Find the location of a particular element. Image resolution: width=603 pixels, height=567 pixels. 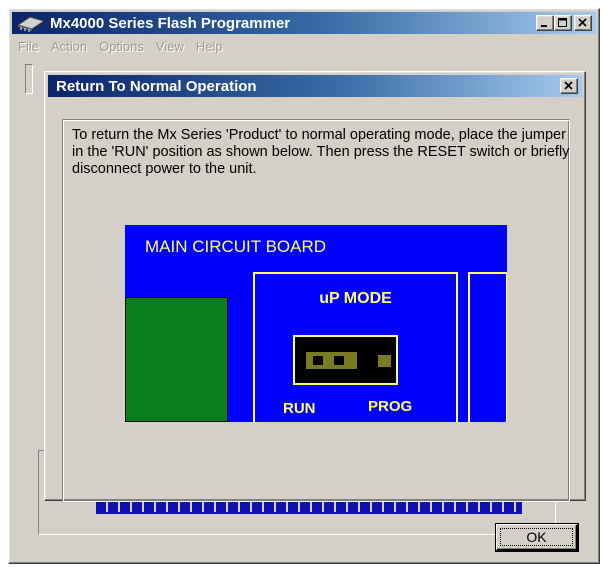

right-component is located at coordinates (487, 347).